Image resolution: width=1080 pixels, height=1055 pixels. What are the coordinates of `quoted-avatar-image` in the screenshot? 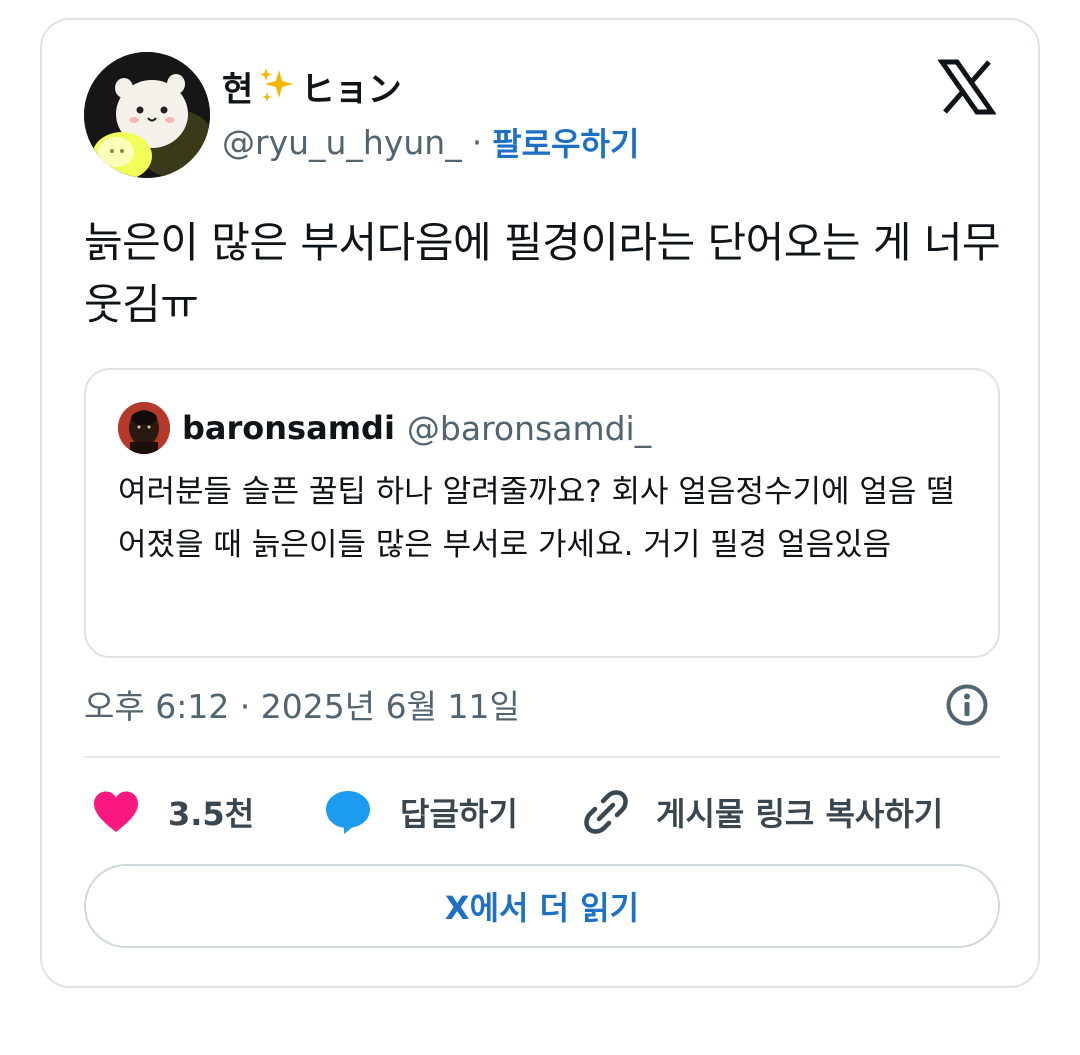 It's located at (144, 428).